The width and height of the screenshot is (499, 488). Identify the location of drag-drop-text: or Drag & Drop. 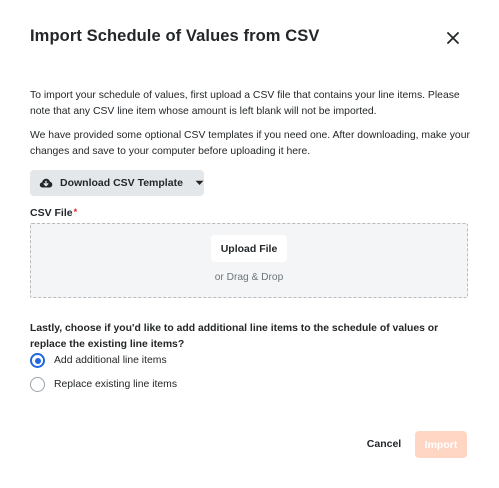
(249, 277).